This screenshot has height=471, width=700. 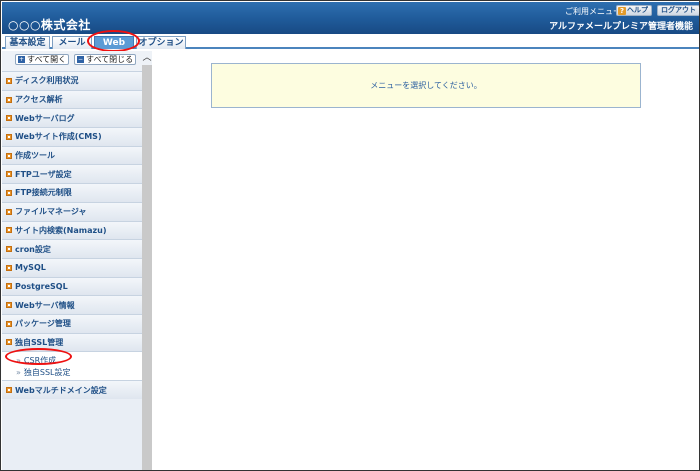 What do you see at coordinates (47, 372) in the screenshot?
I see `submenu-item-label: 独自SSL設定` at bounding box center [47, 372].